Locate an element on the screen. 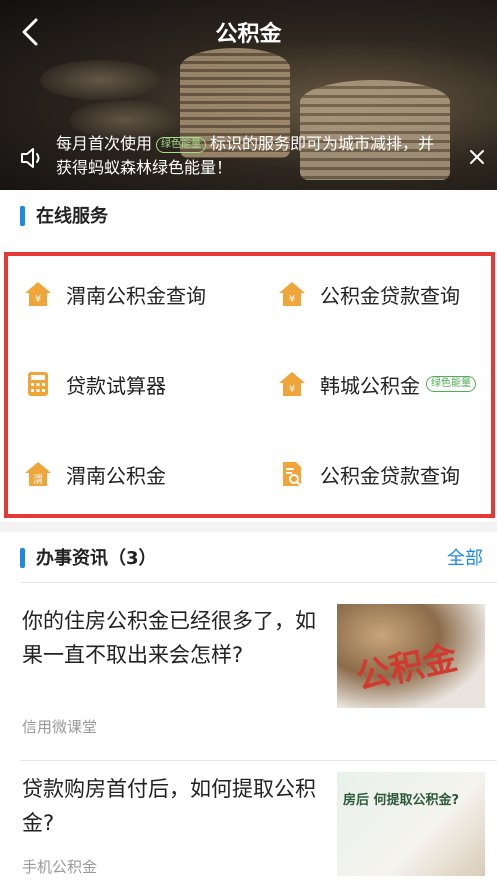 The width and height of the screenshot is (497, 881). section-title: 办事资讯（3） is located at coordinates (96, 558).